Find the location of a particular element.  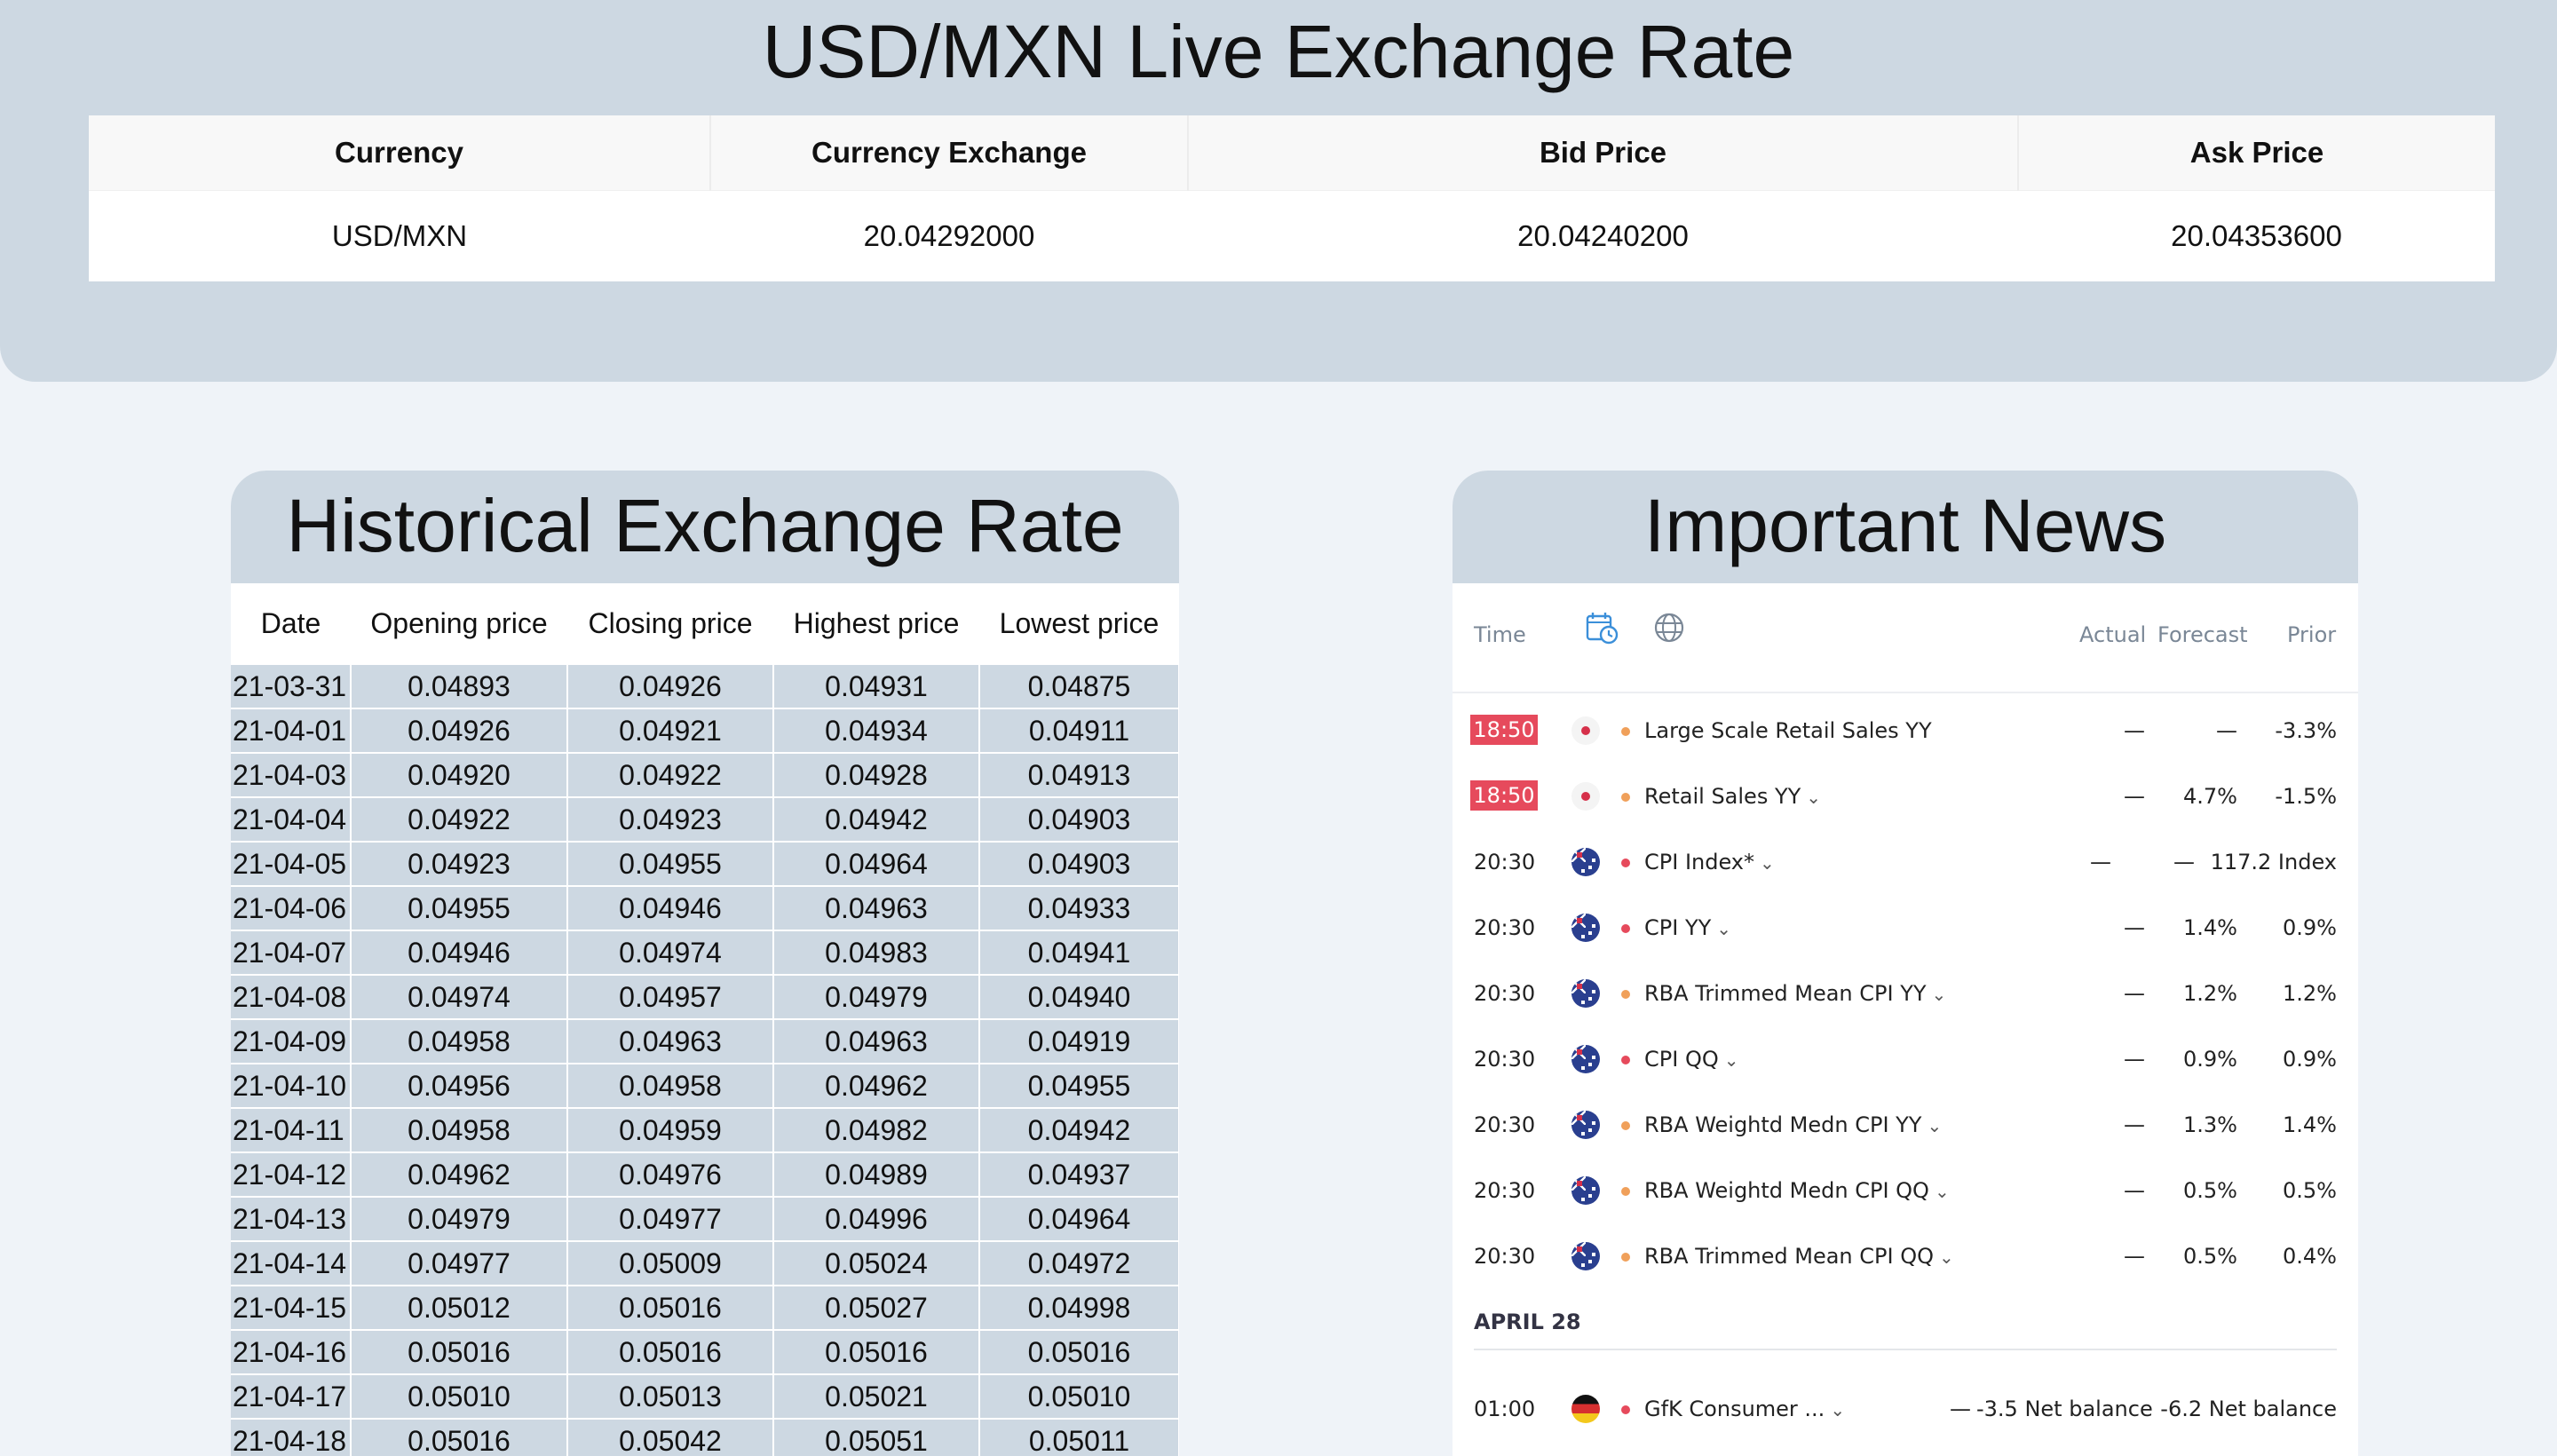

event-name-cell: Large Scale Retail Sales YY is located at coordinates (1788, 730).